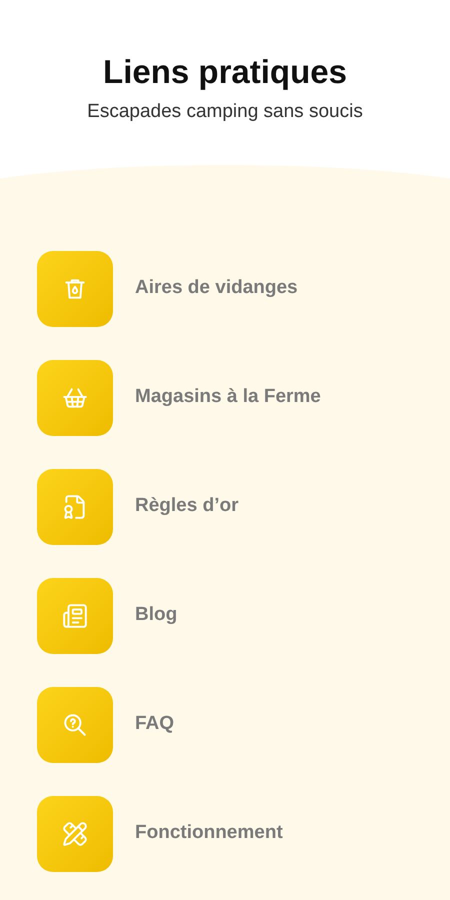  Describe the element at coordinates (225, 112) in the screenshot. I see `page-subtitle: Escapades camping sans soucis` at that location.